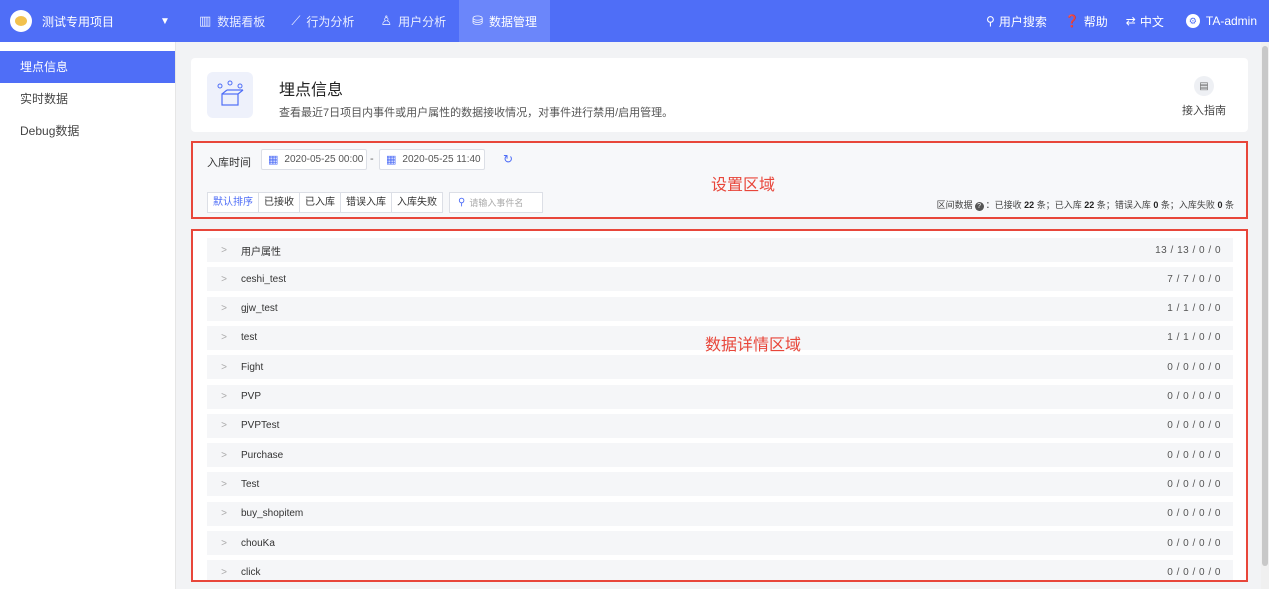  Describe the element at coordinates (1118, 21) in the screenshot. I see `top-right-actions: ⚲ 用户搜索 ❓ 帮助 ⇄ 中文 ⚙ TA-admin` at that location.